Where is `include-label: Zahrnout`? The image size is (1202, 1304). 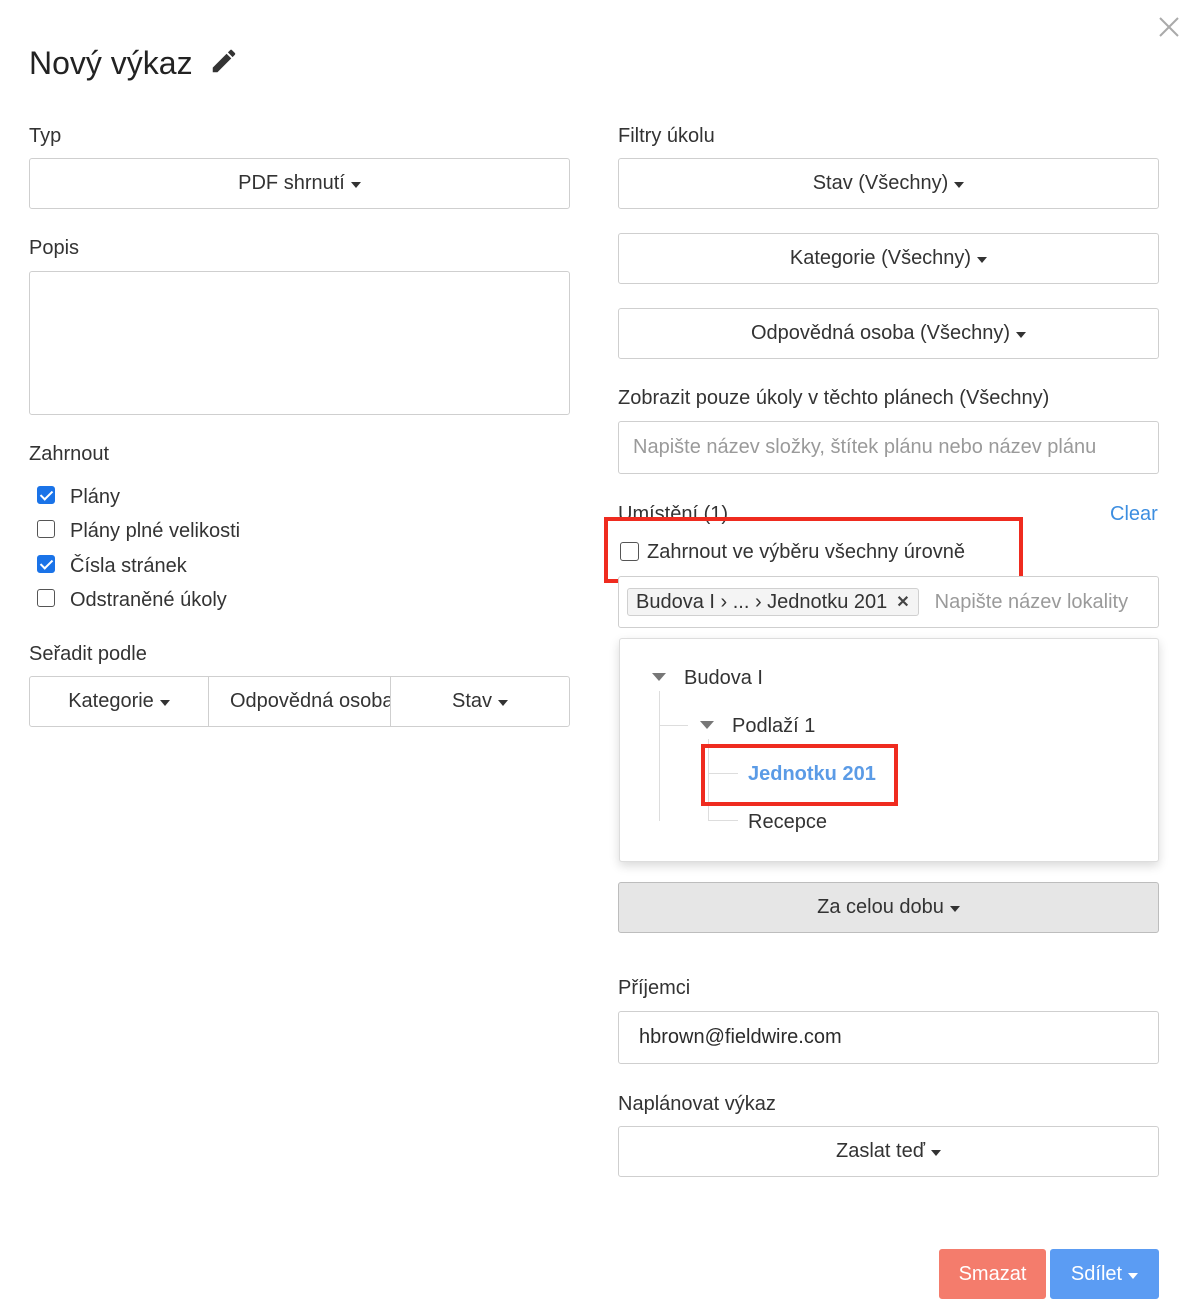
include-label: Zahrnout is located at coordinates (69, 454).